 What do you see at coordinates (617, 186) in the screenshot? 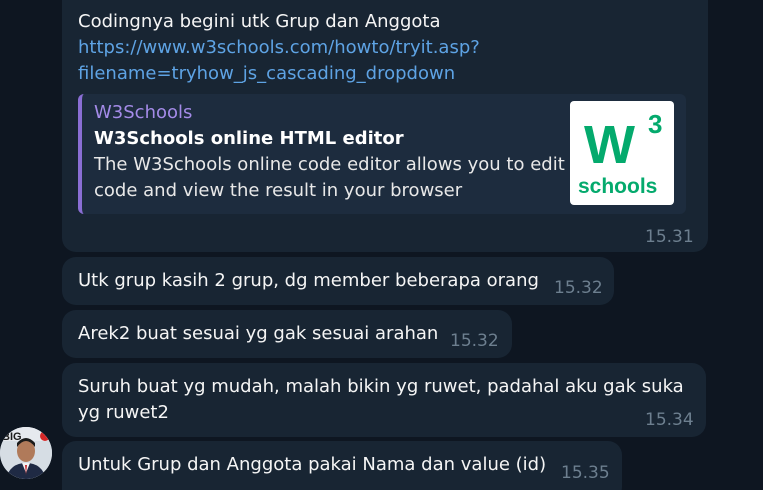
I see `w3-logo-sub: schools` at bounding box center [617, 186].